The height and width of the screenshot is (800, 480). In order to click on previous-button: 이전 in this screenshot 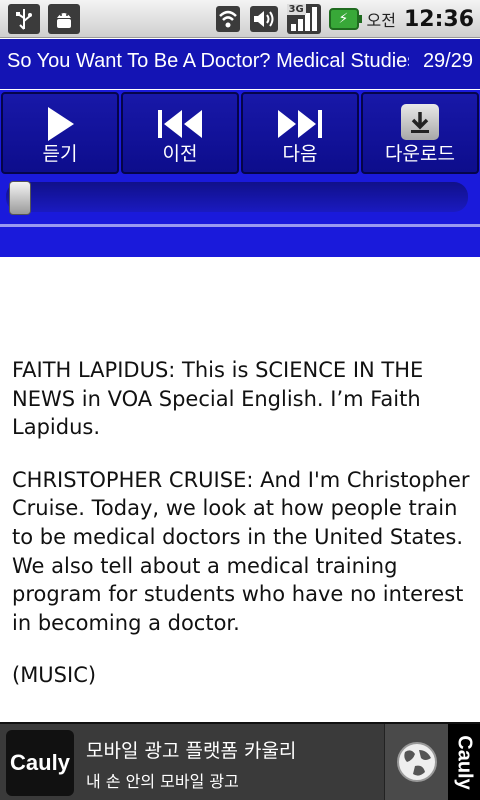, I will do `click(180, 133)`.